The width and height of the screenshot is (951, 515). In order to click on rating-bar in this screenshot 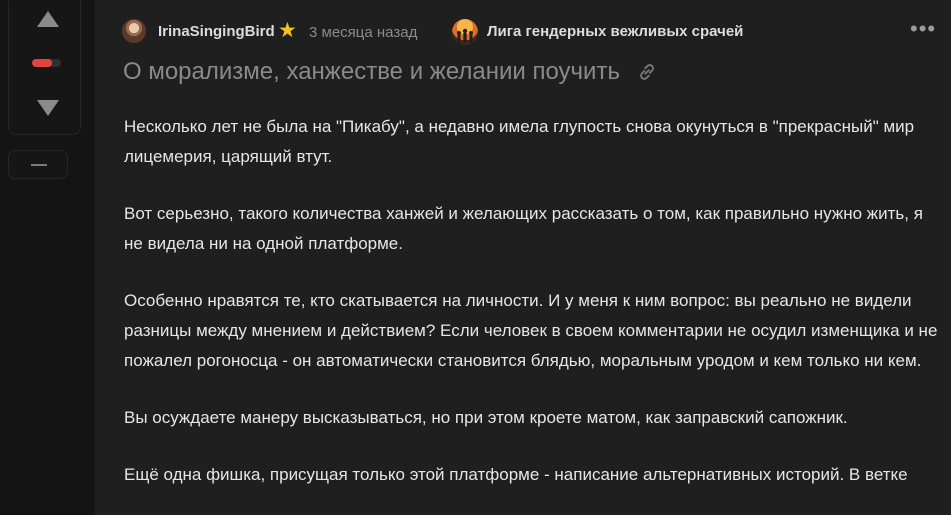, I will do `click(46, 63)`.